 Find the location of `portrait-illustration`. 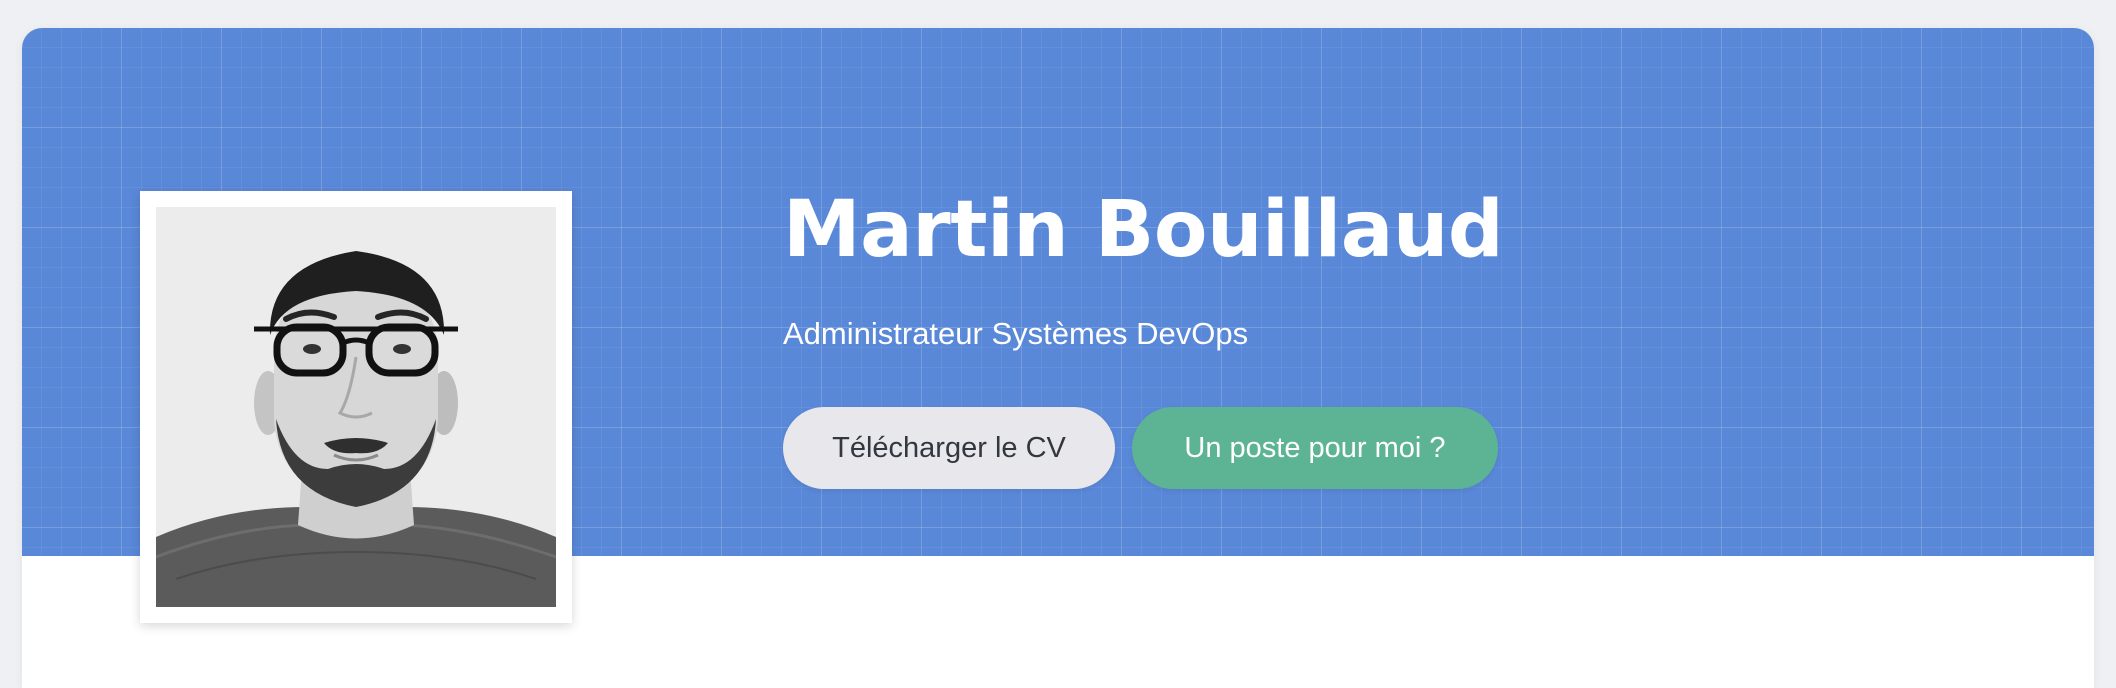

portrait-illustration is located at coordinates (356, 407).